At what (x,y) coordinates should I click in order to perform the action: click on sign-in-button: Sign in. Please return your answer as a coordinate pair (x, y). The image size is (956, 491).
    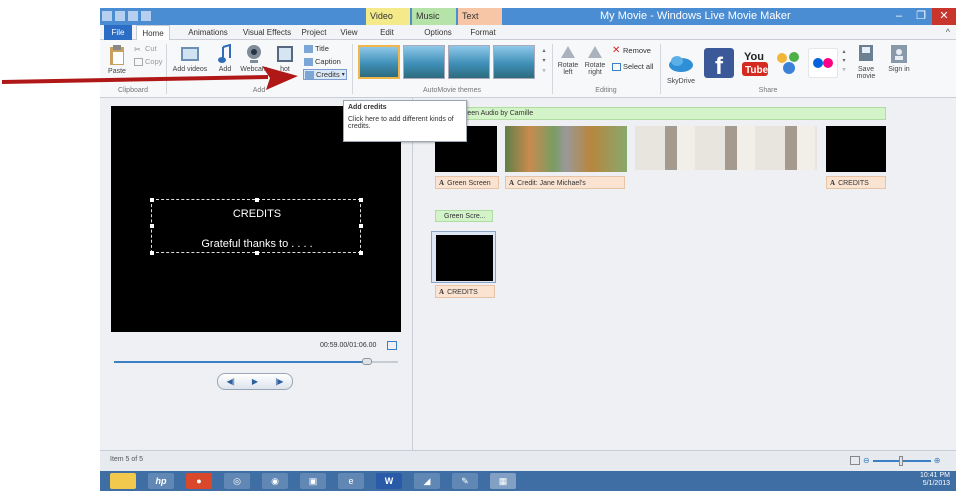
    Looking at the image, I should click on (899, 58).